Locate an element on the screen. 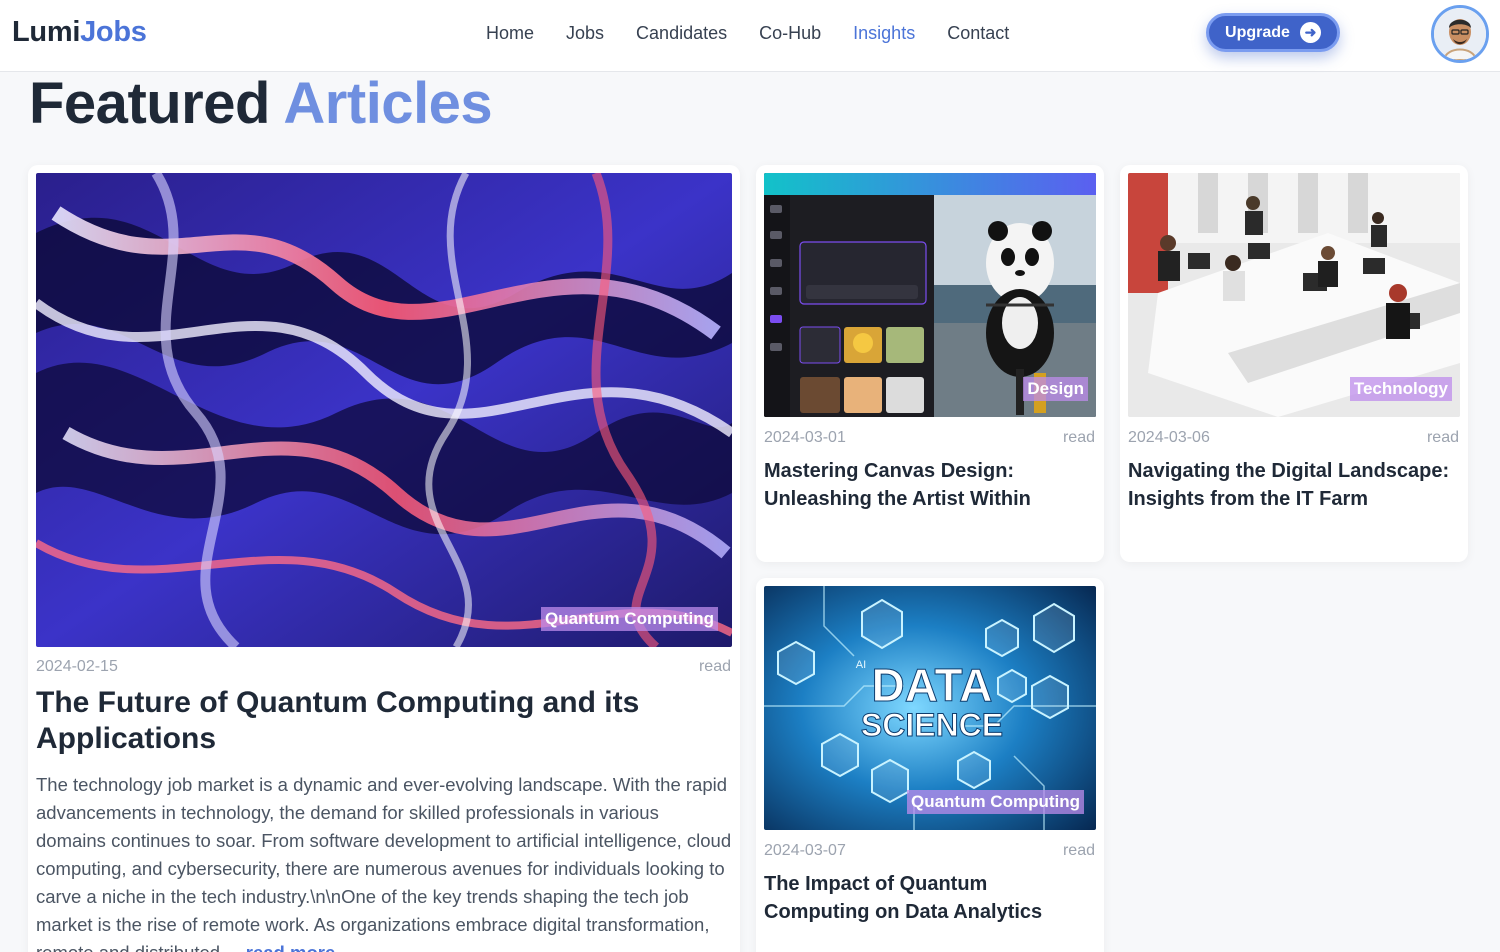  brand-logo: LumiJobs is located at coordinates (79, 32).